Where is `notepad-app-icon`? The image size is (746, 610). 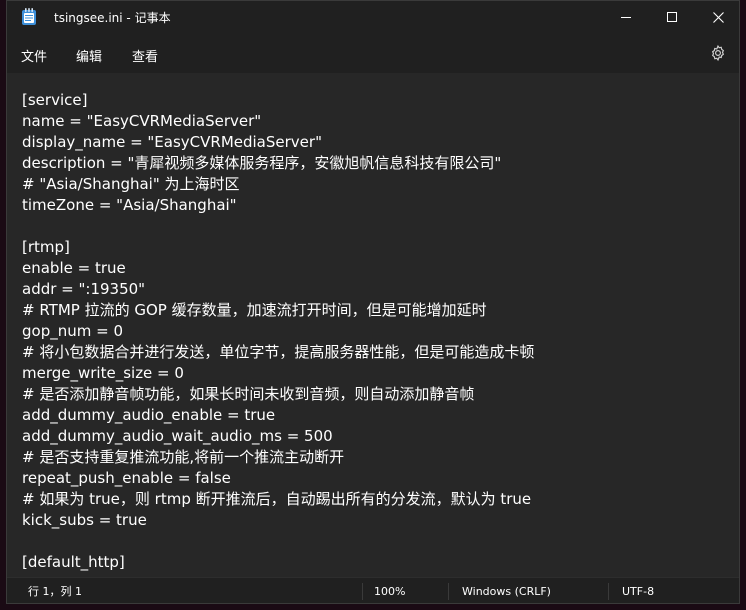 notepad-app-icon is located at coordinates (29, 17).